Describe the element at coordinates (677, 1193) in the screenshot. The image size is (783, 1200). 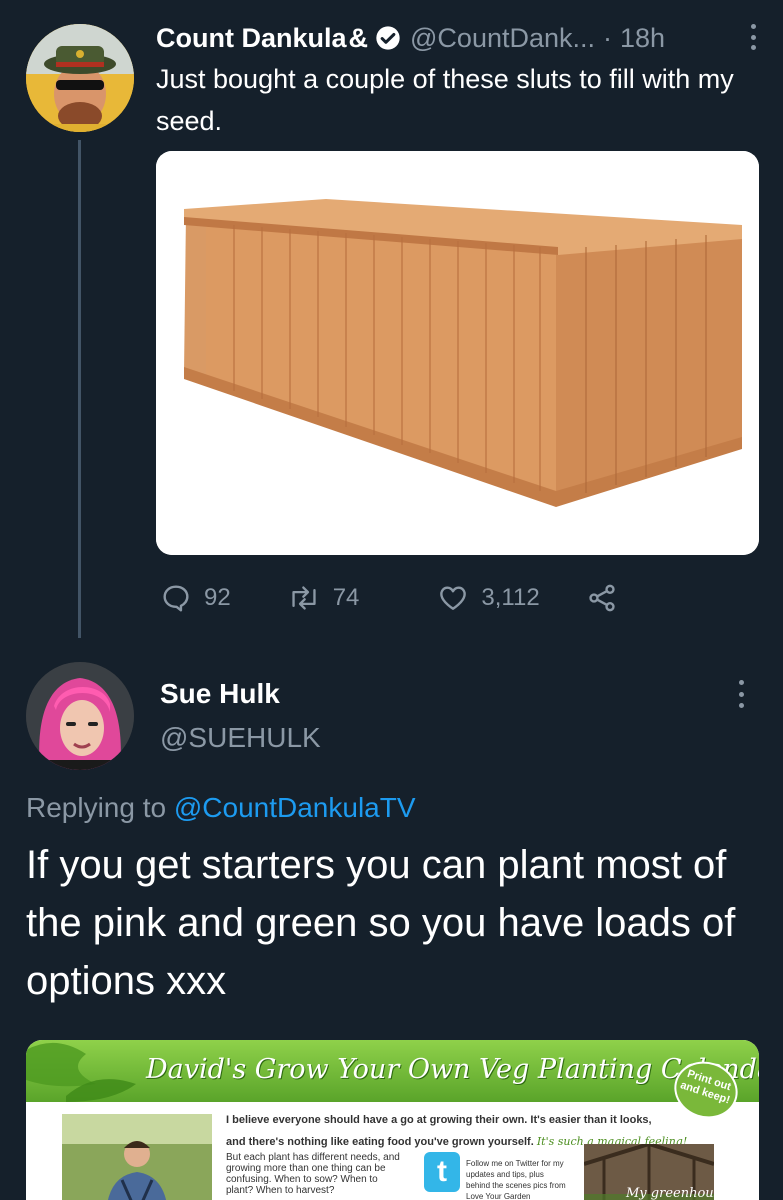
I see `greenhouse-label: My greenhouse` at that location.